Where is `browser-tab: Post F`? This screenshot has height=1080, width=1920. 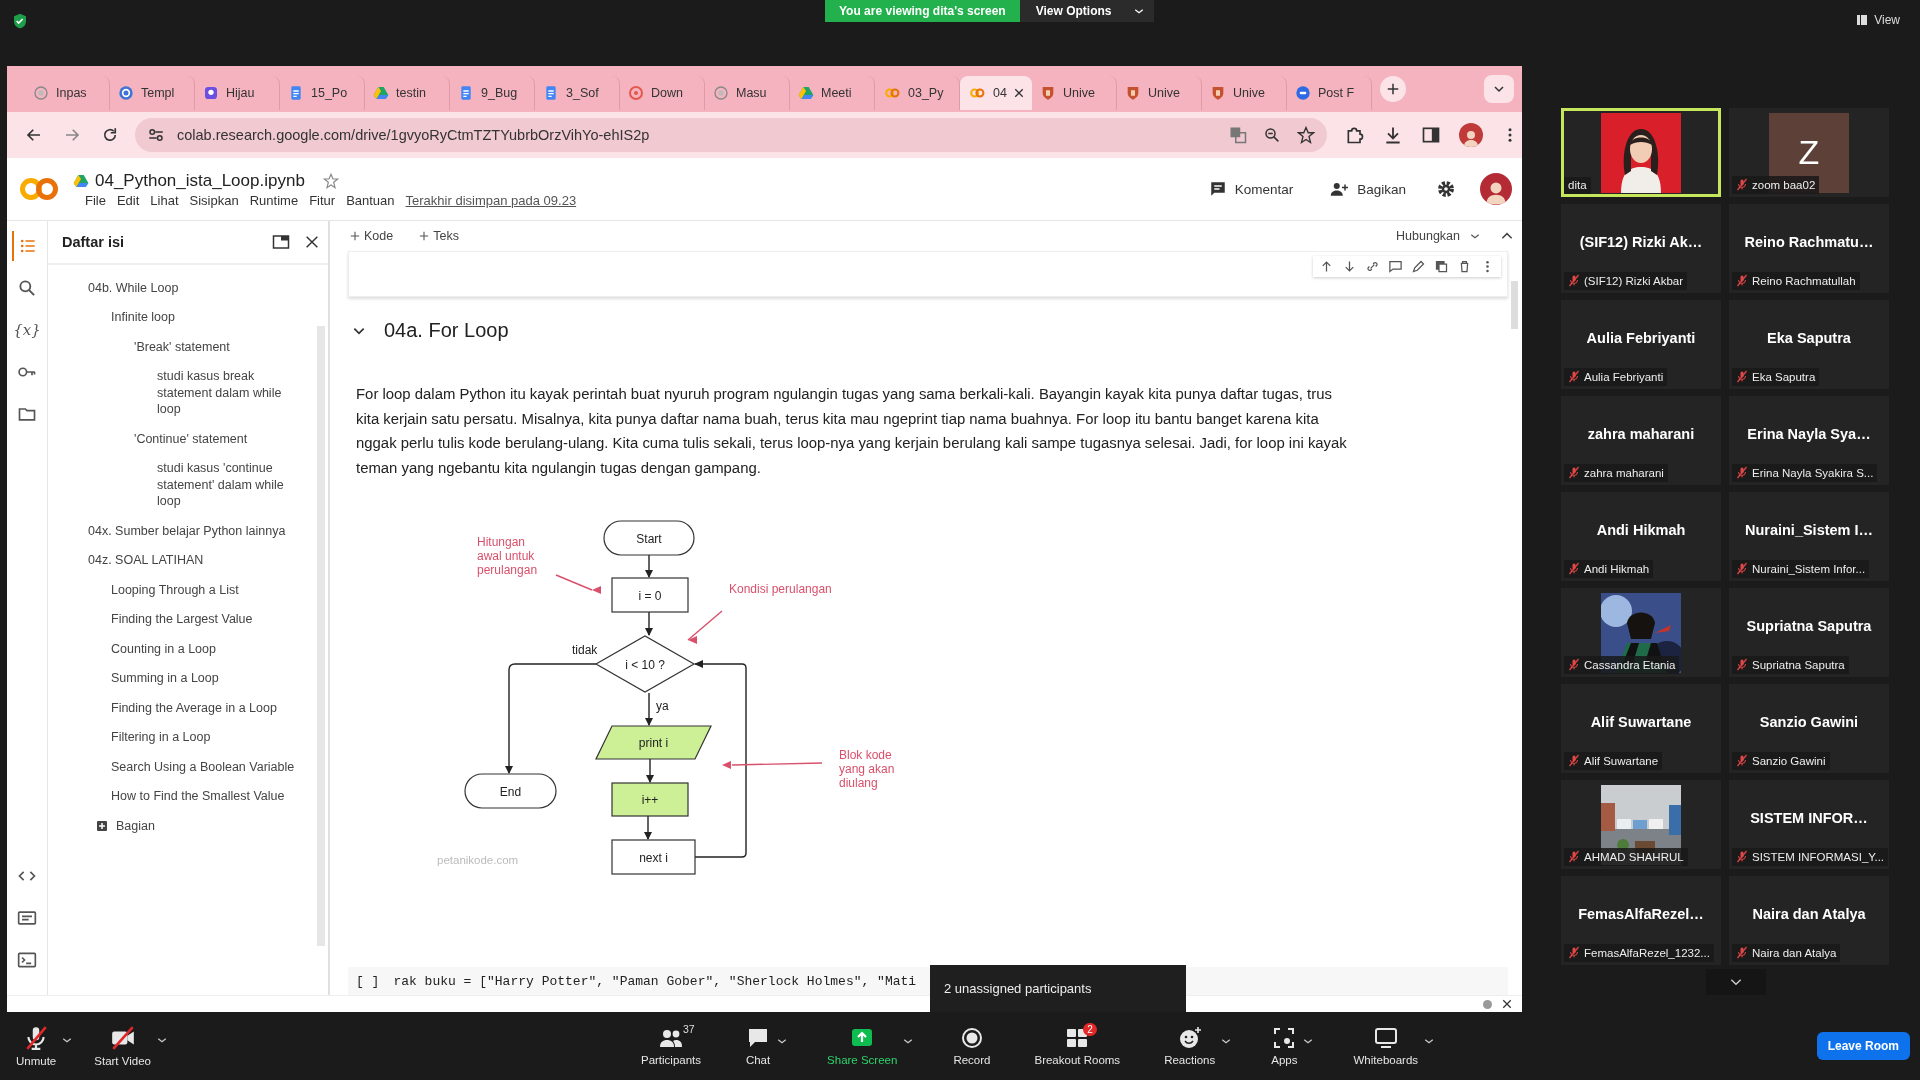 browser-tab: Post F is located at coordinates (1329, 93).